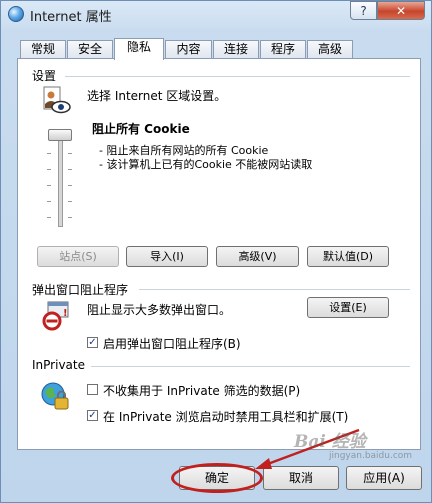  What do you see at coordinates (55, 316) in the screenshot?
I see `popup-blocker-icon: !` at bounding box center [55, 316].